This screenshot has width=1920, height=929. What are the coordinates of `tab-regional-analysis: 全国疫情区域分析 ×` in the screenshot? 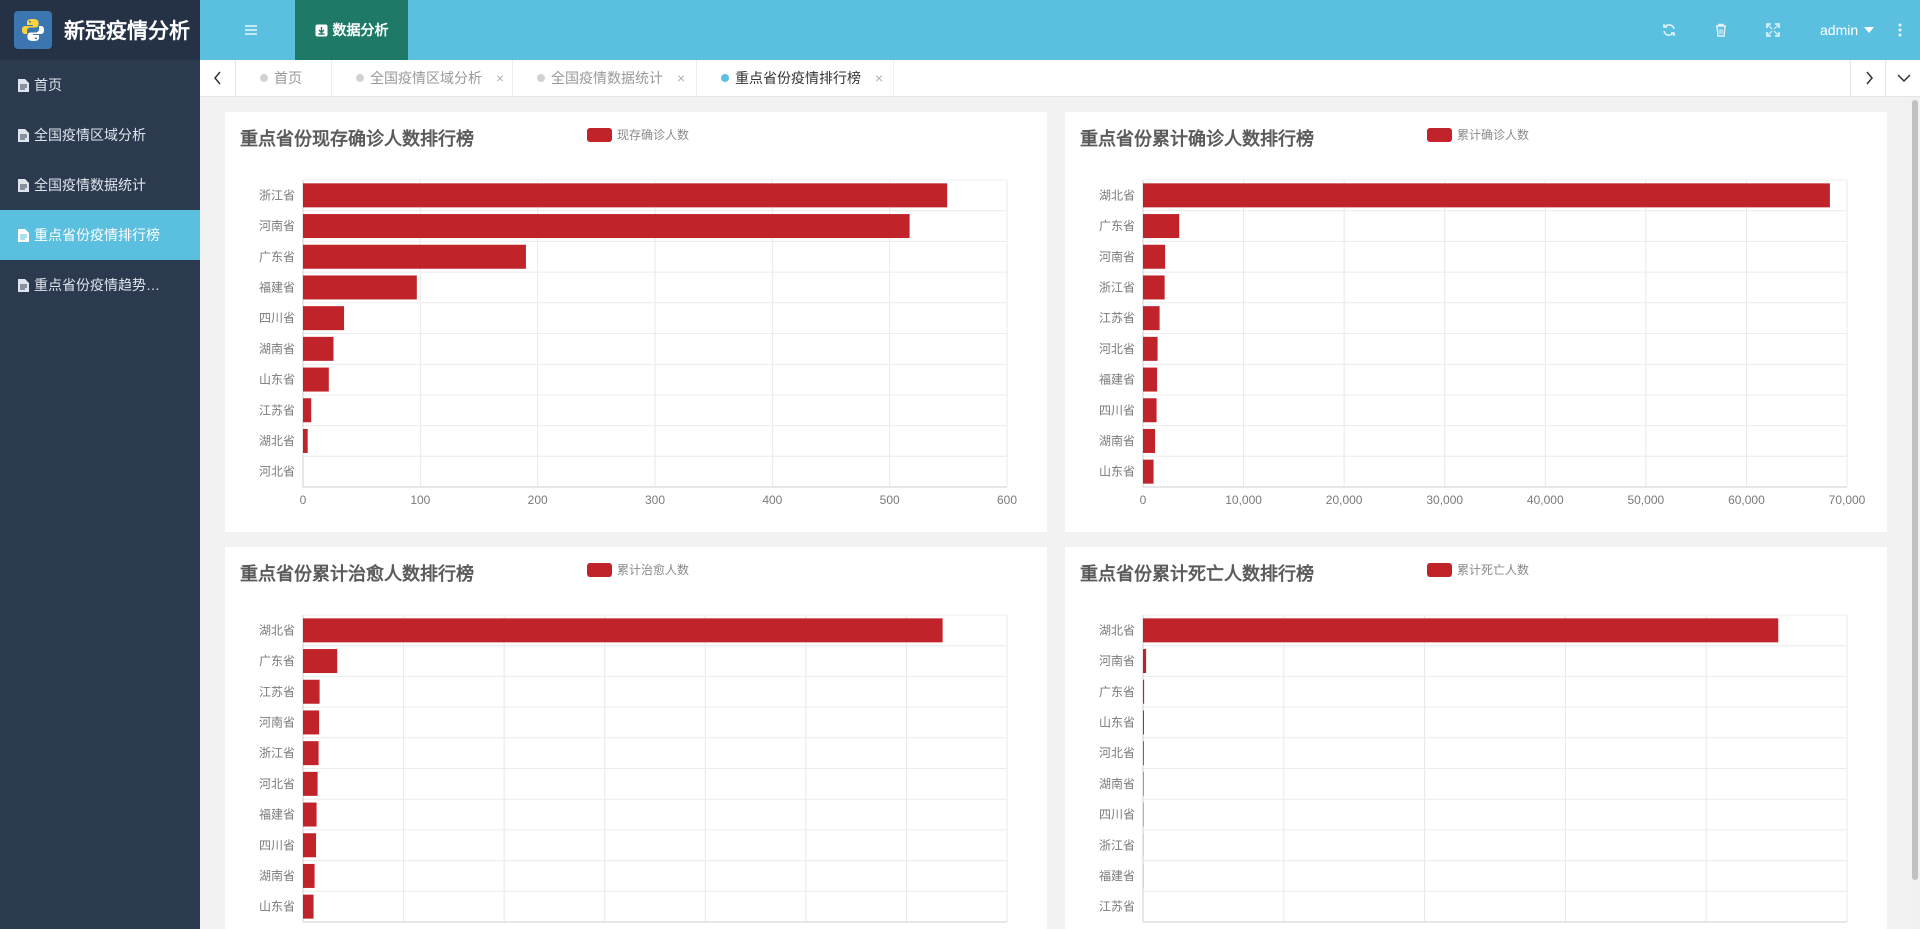 It's located at (422, 78).